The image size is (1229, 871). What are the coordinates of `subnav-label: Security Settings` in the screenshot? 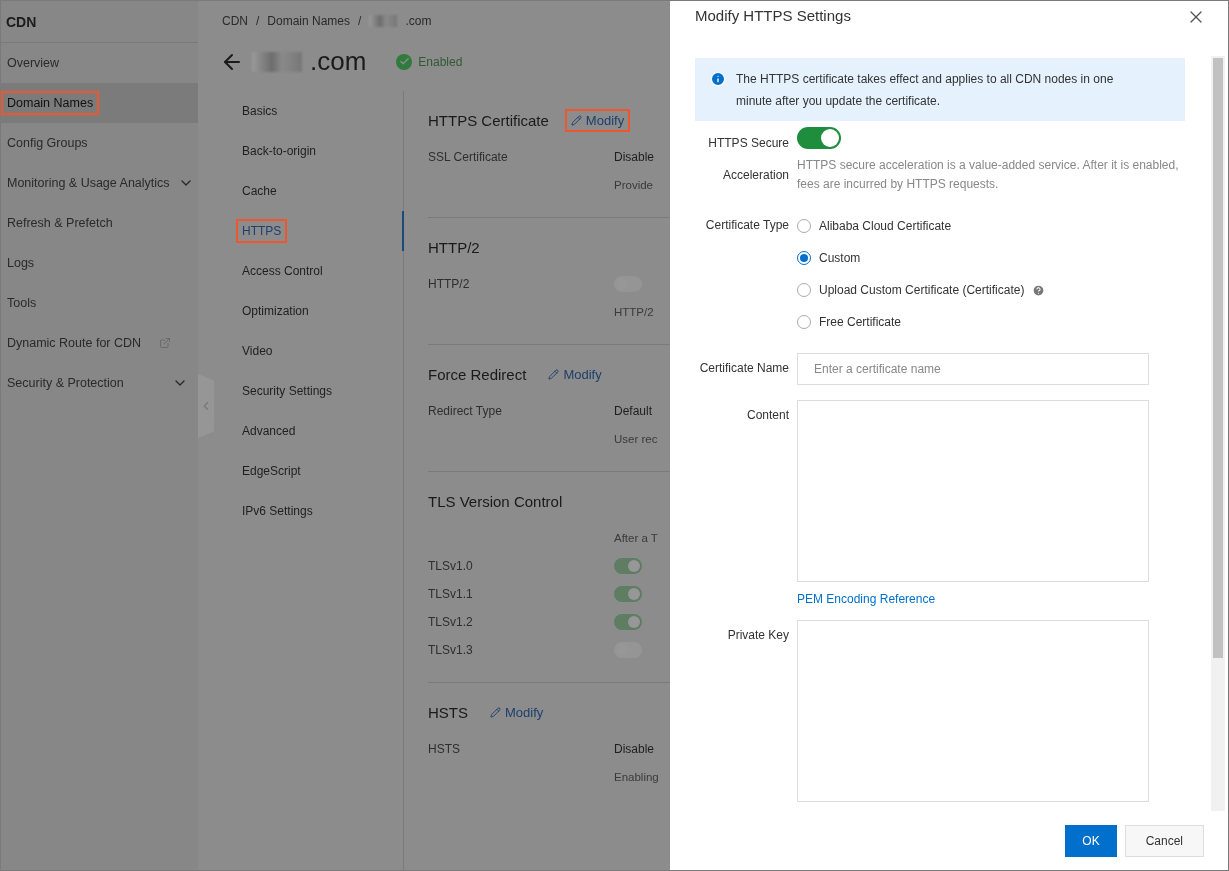 It's located at (287, 391).